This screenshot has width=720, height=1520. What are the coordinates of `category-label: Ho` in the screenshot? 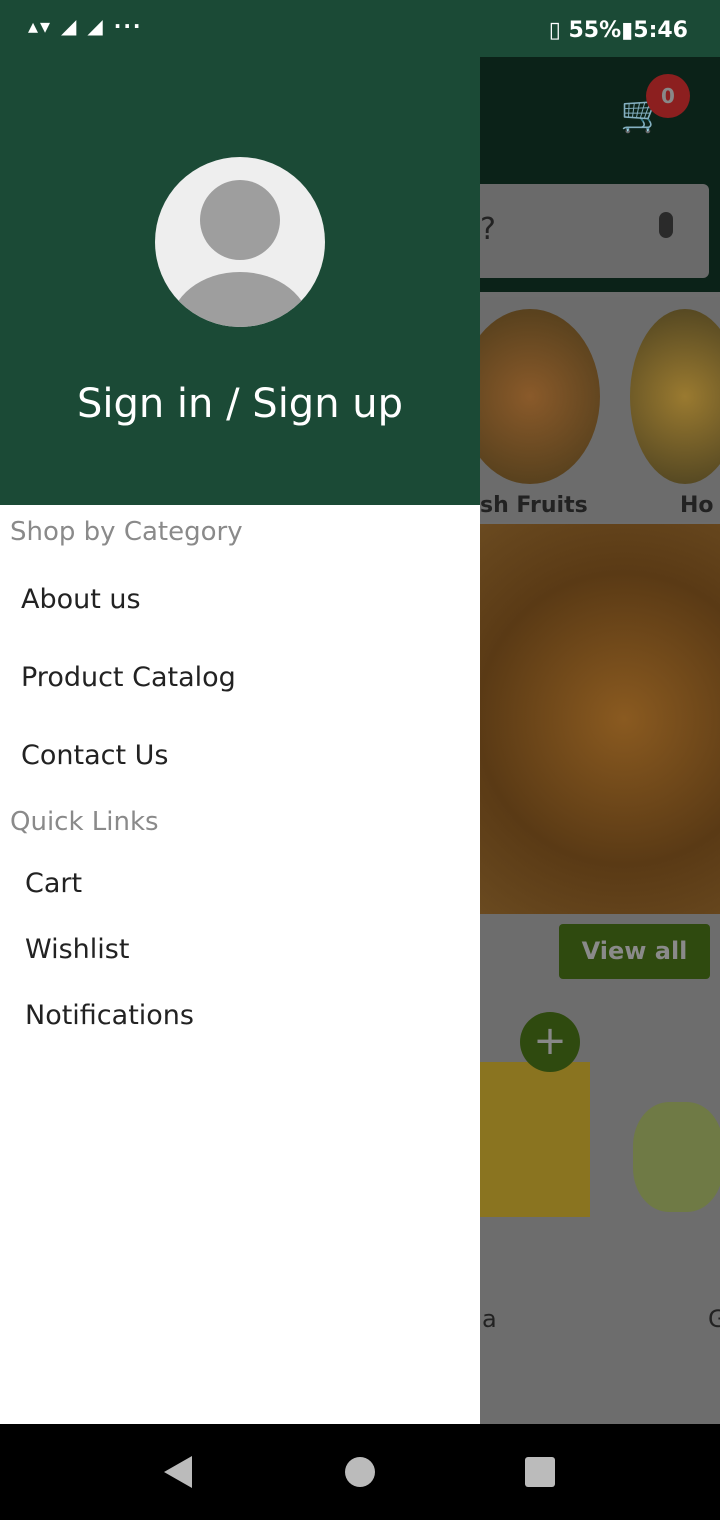 It's located at (697, 505).